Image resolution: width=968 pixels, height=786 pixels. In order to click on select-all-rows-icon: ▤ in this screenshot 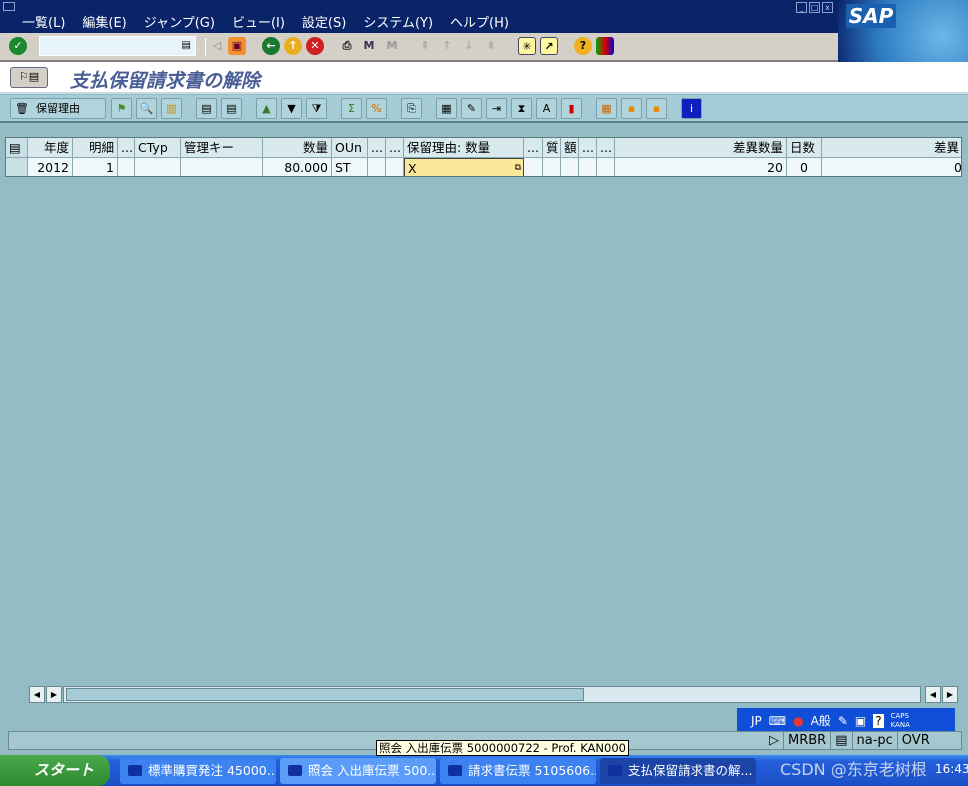, I will do `click(17, 148)`.